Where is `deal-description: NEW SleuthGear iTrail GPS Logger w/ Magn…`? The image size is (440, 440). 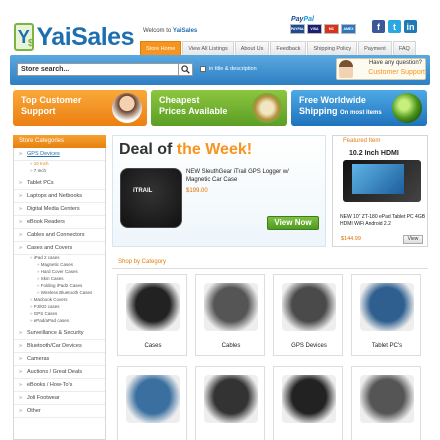
deal-description: NEW SleuthGear iTrail GPS Logger w/ Magn… is located at coordinates (246, 176).